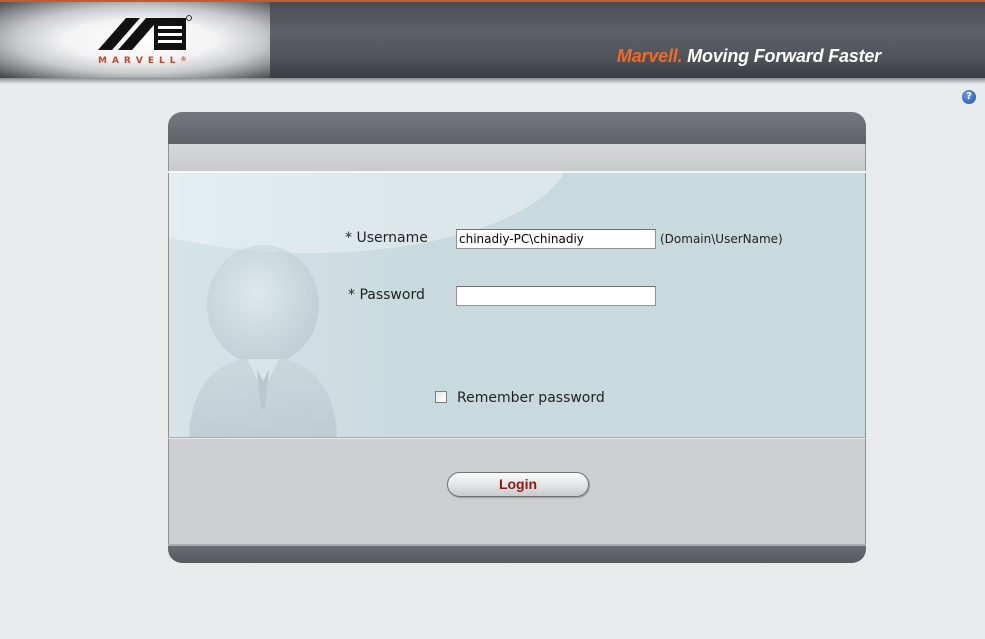 Image resolution: width=985 pixels, height=639 pixels. What do you see at coordinates (517, 157) in the screenshot?
I see `panel-subheader` at bounding box center [517, 157].